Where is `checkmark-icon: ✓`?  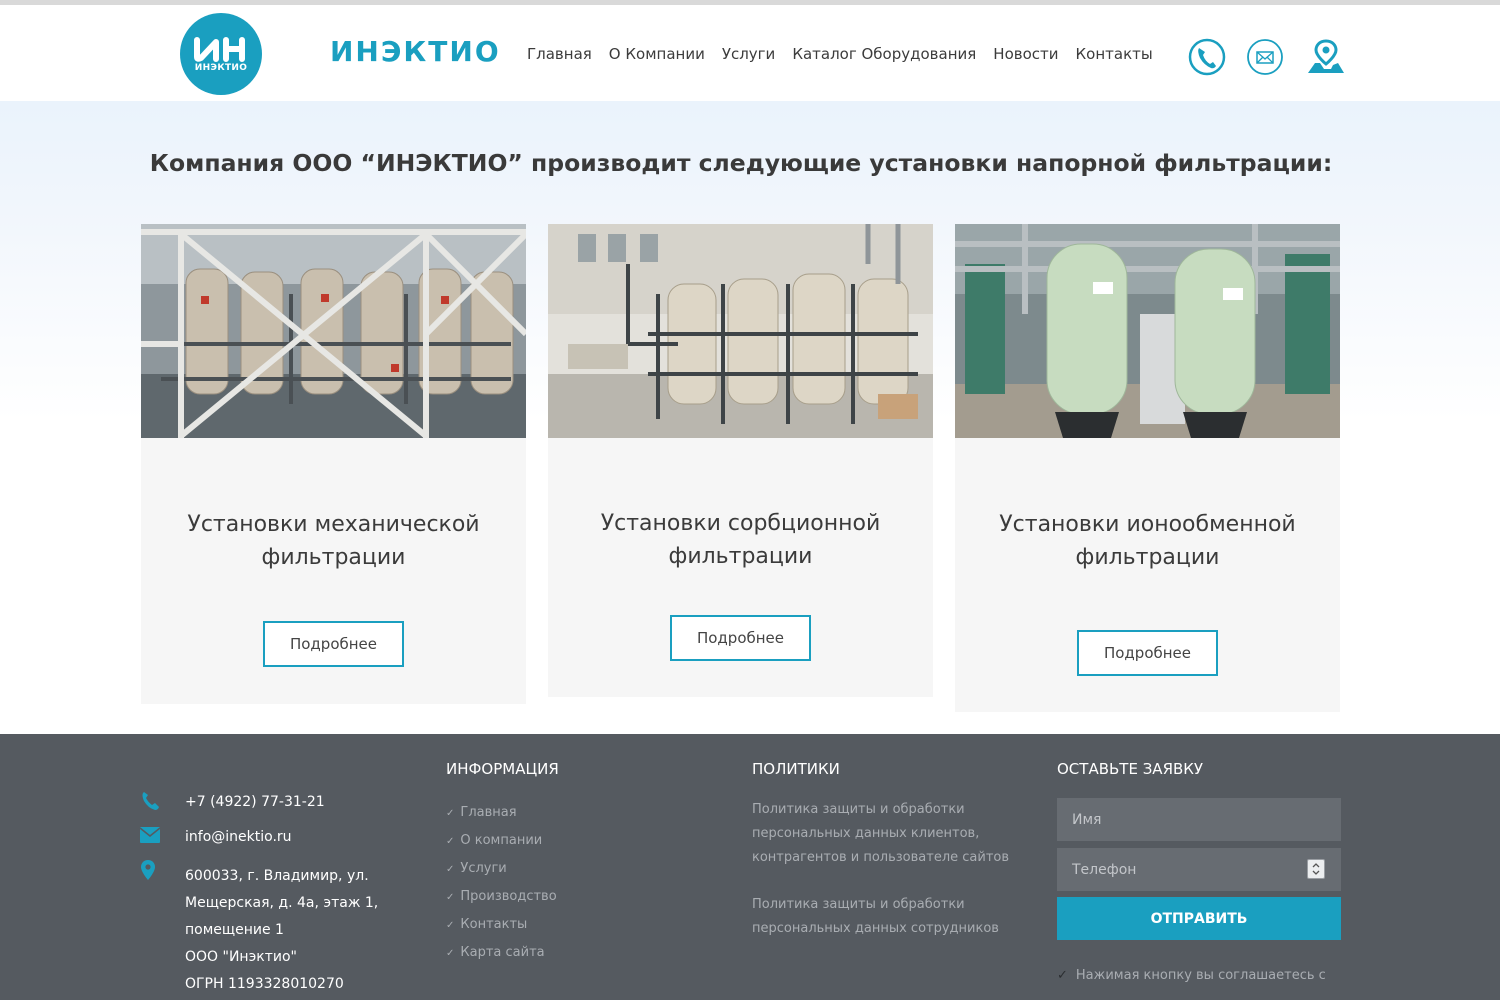 checkmark-icon: ✓ is located at coordinates (1062, 975).